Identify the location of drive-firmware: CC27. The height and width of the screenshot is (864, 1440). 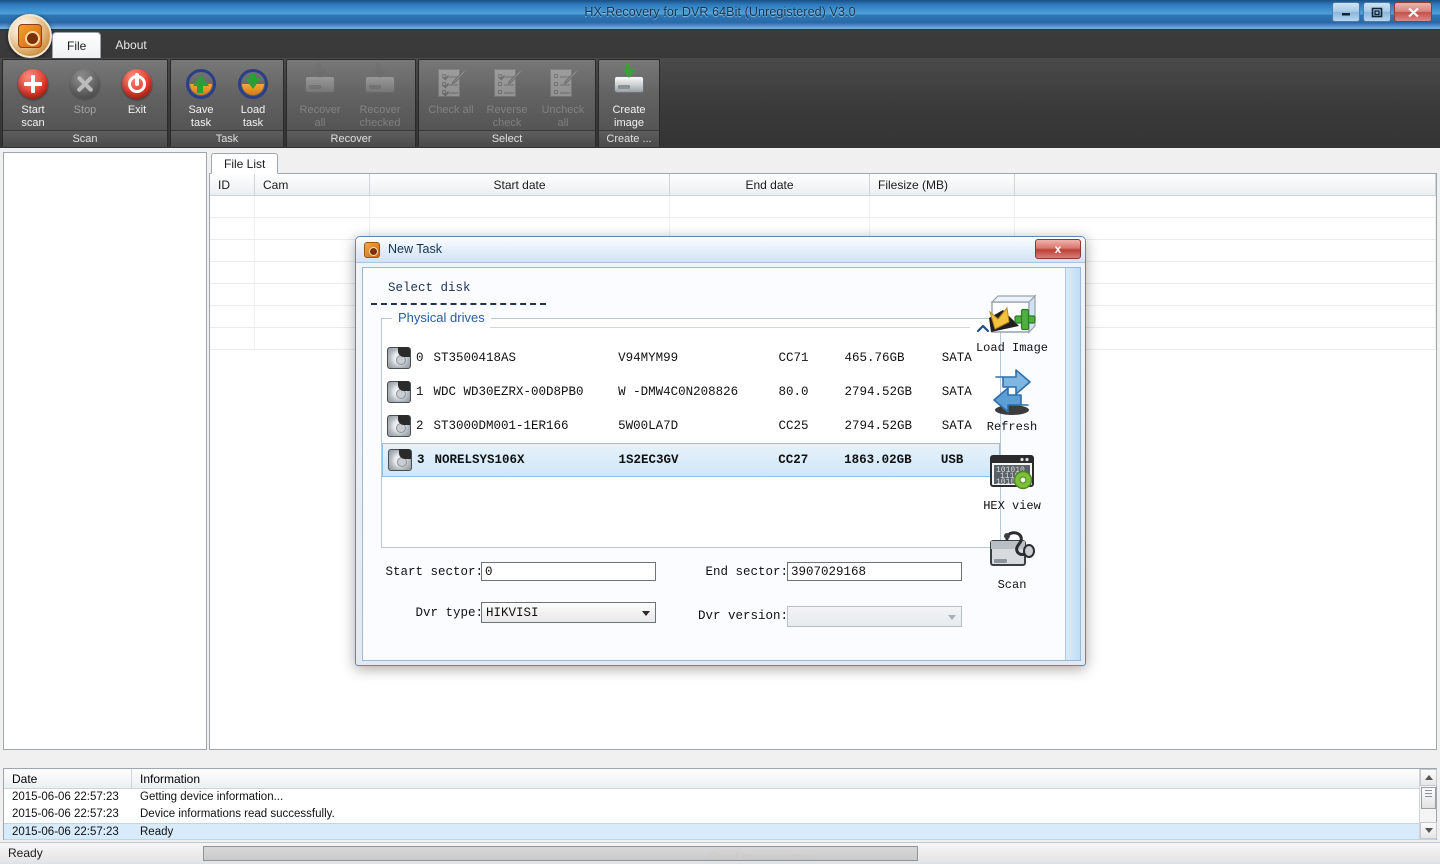
(793, 460).